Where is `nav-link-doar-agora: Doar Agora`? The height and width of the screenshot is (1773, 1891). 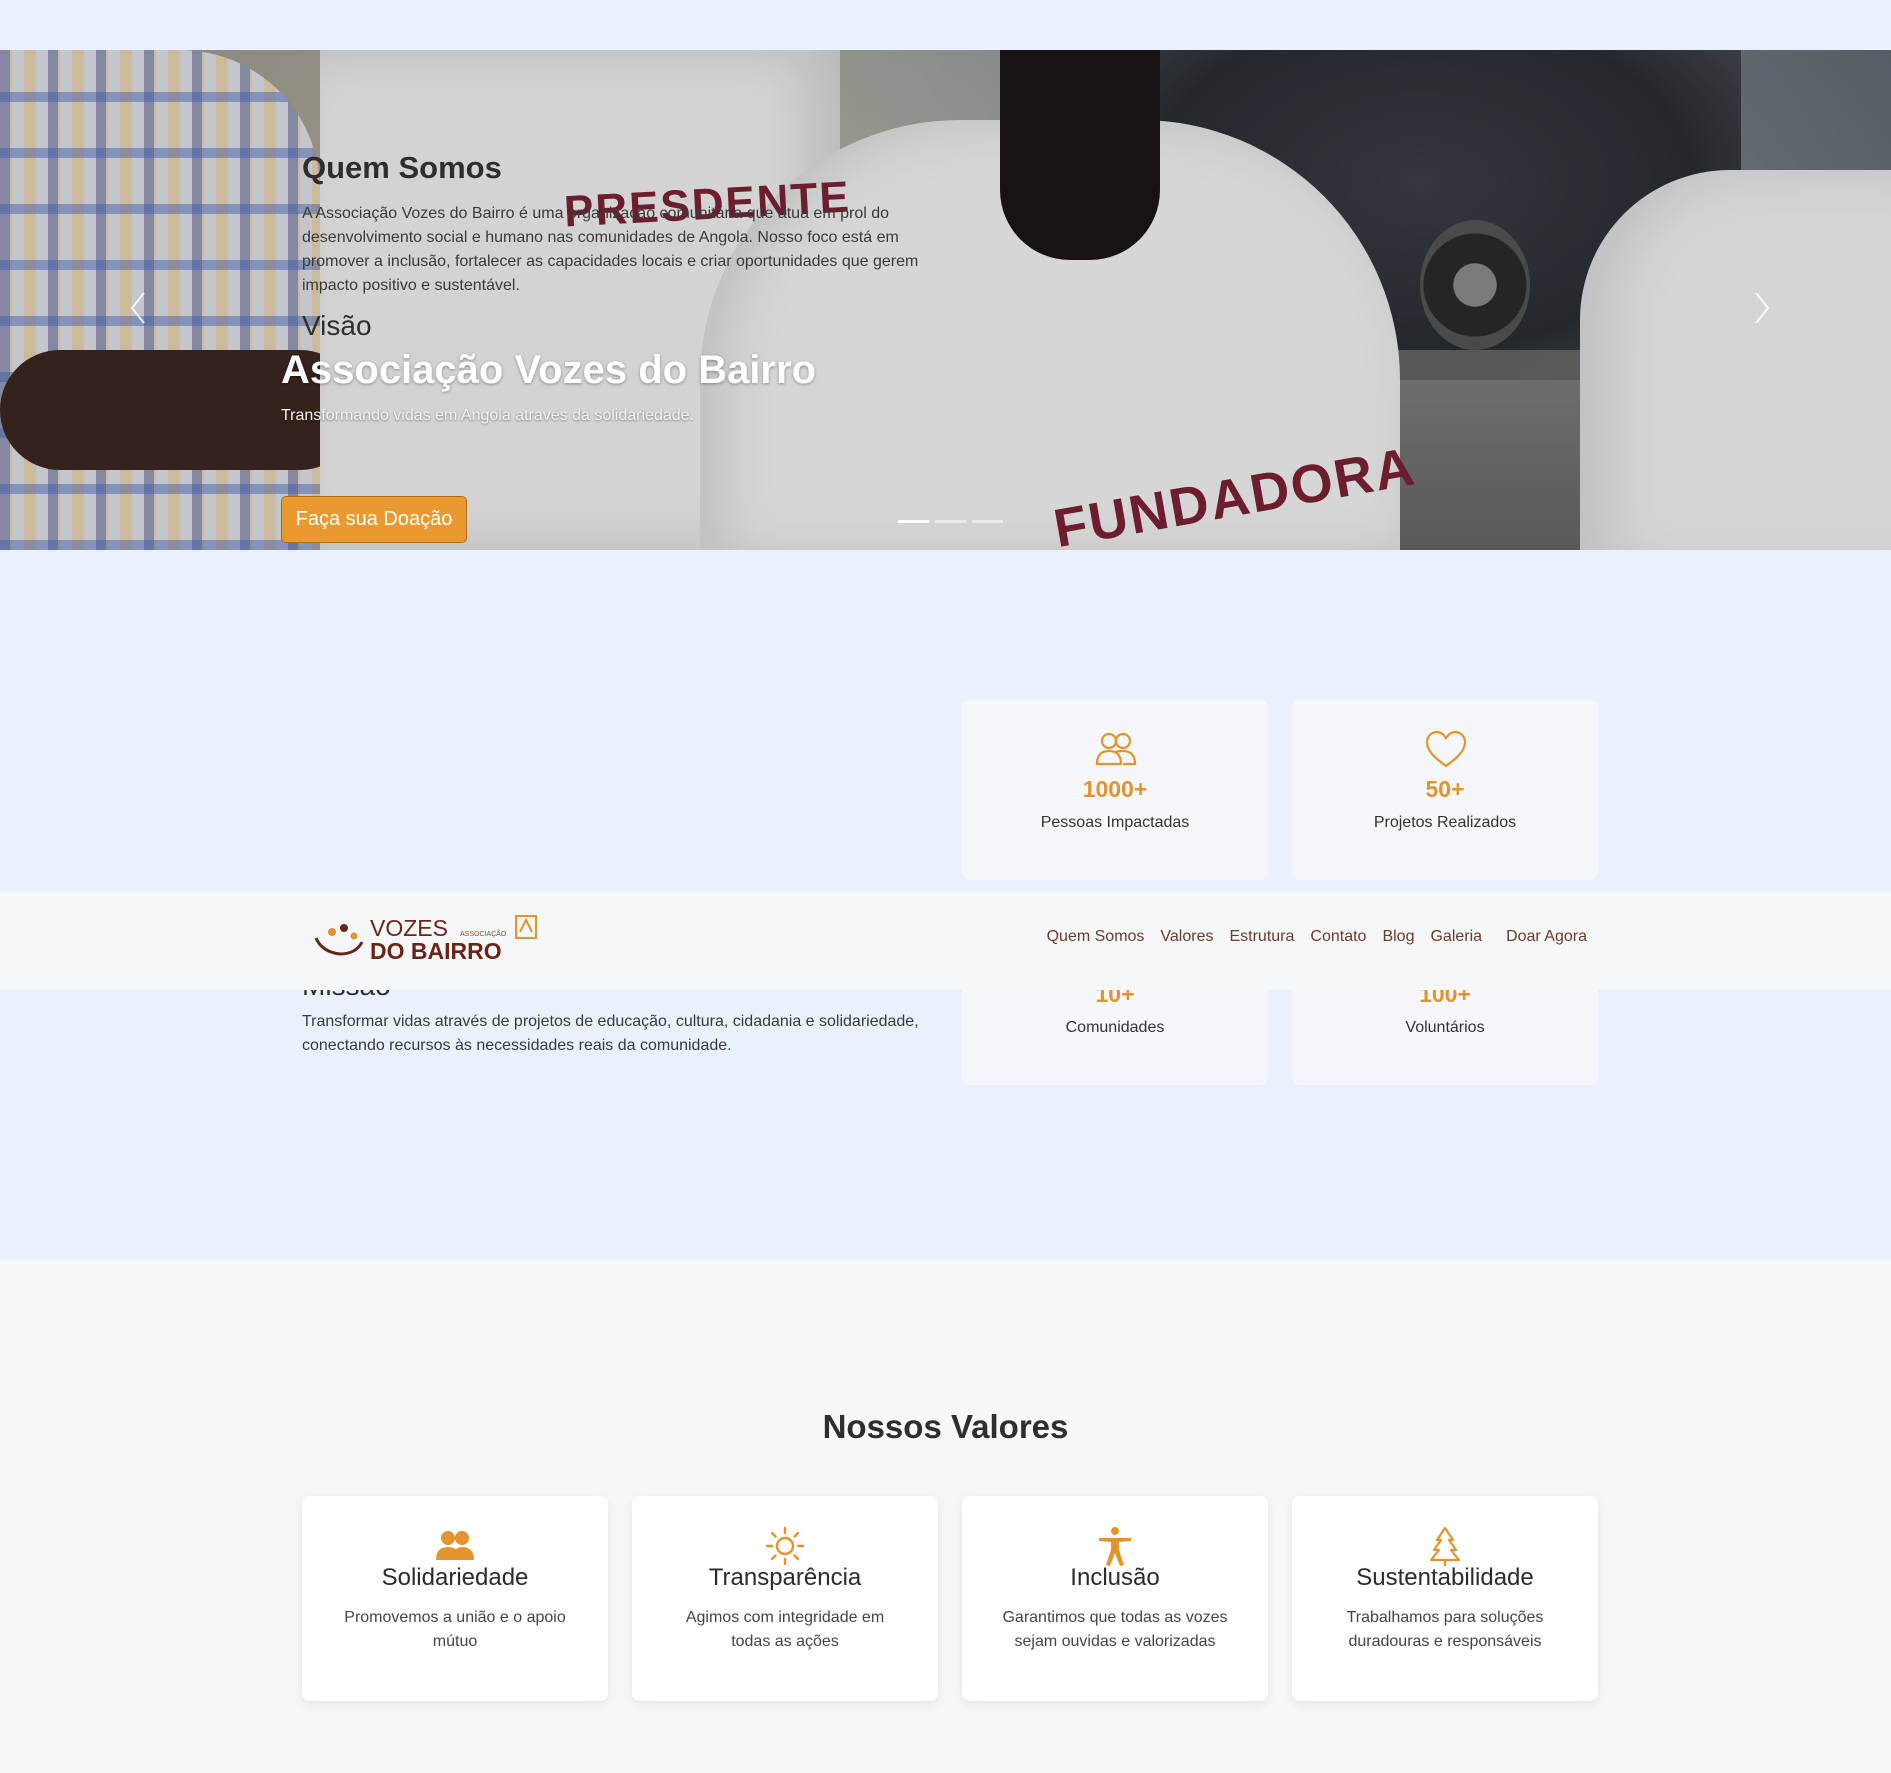 nav-link-doar-agora: Doar Agora is located at coordinates (1546, 937).